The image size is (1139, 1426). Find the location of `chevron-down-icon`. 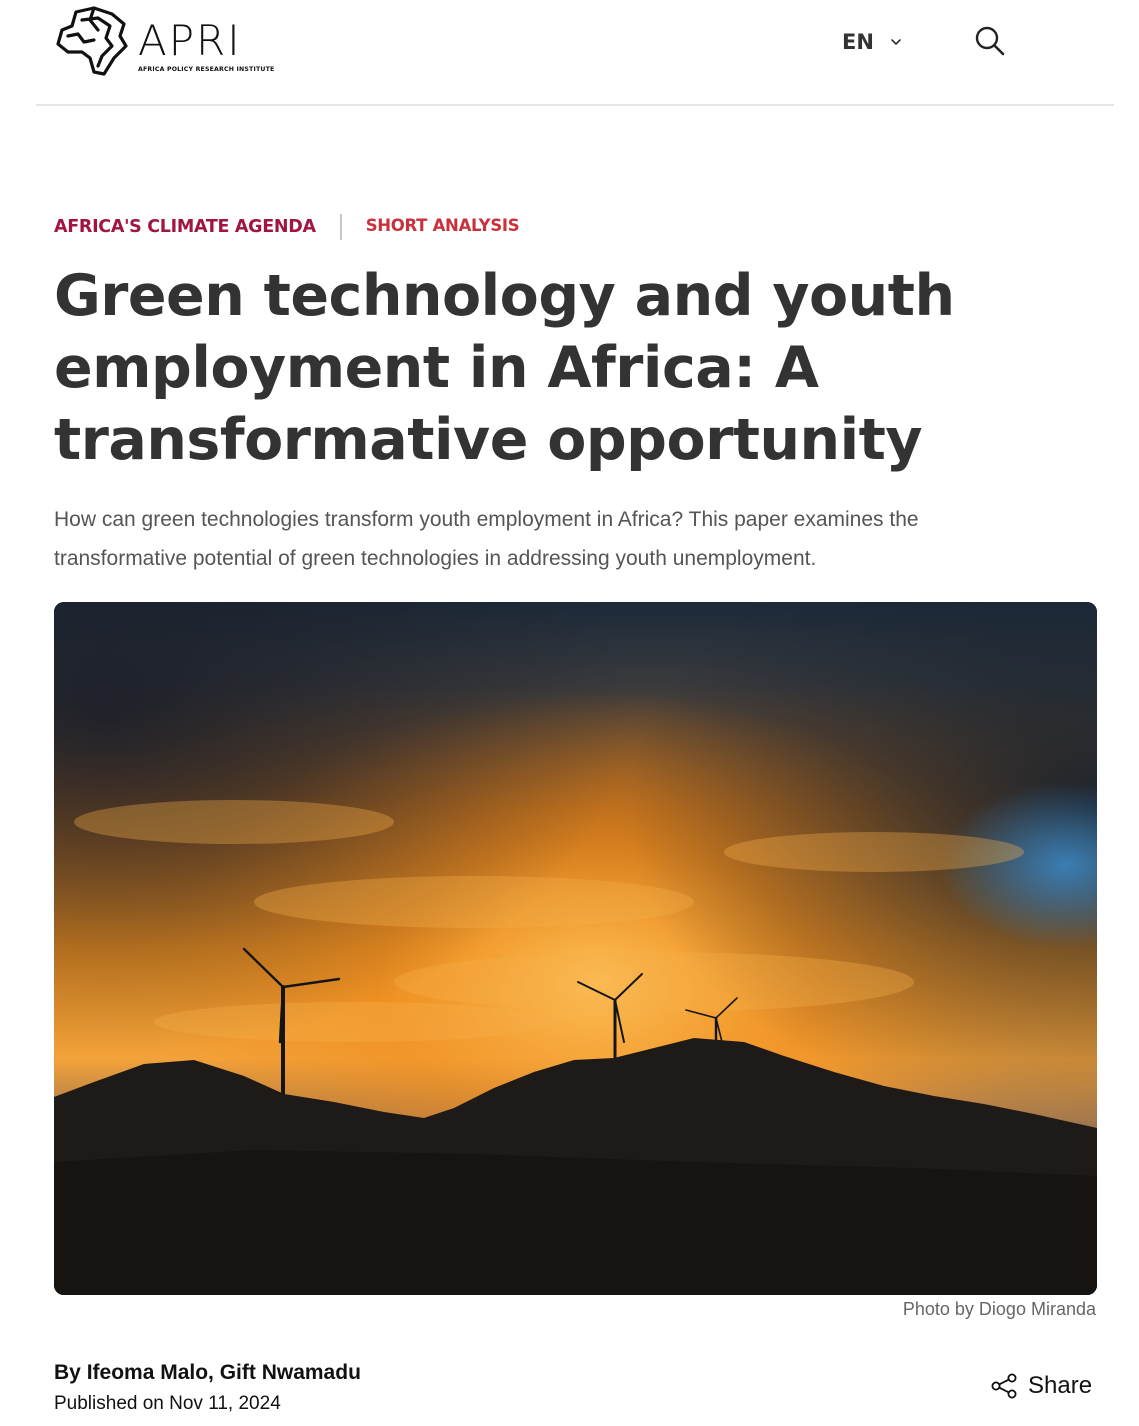

chevron-down-icon is located at coordinates (896, 42).